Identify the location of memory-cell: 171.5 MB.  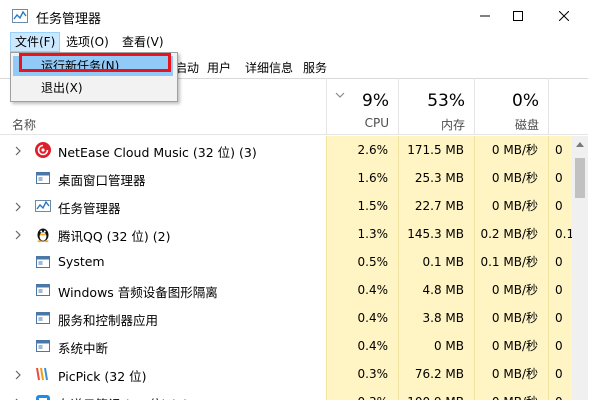
(436, 150).